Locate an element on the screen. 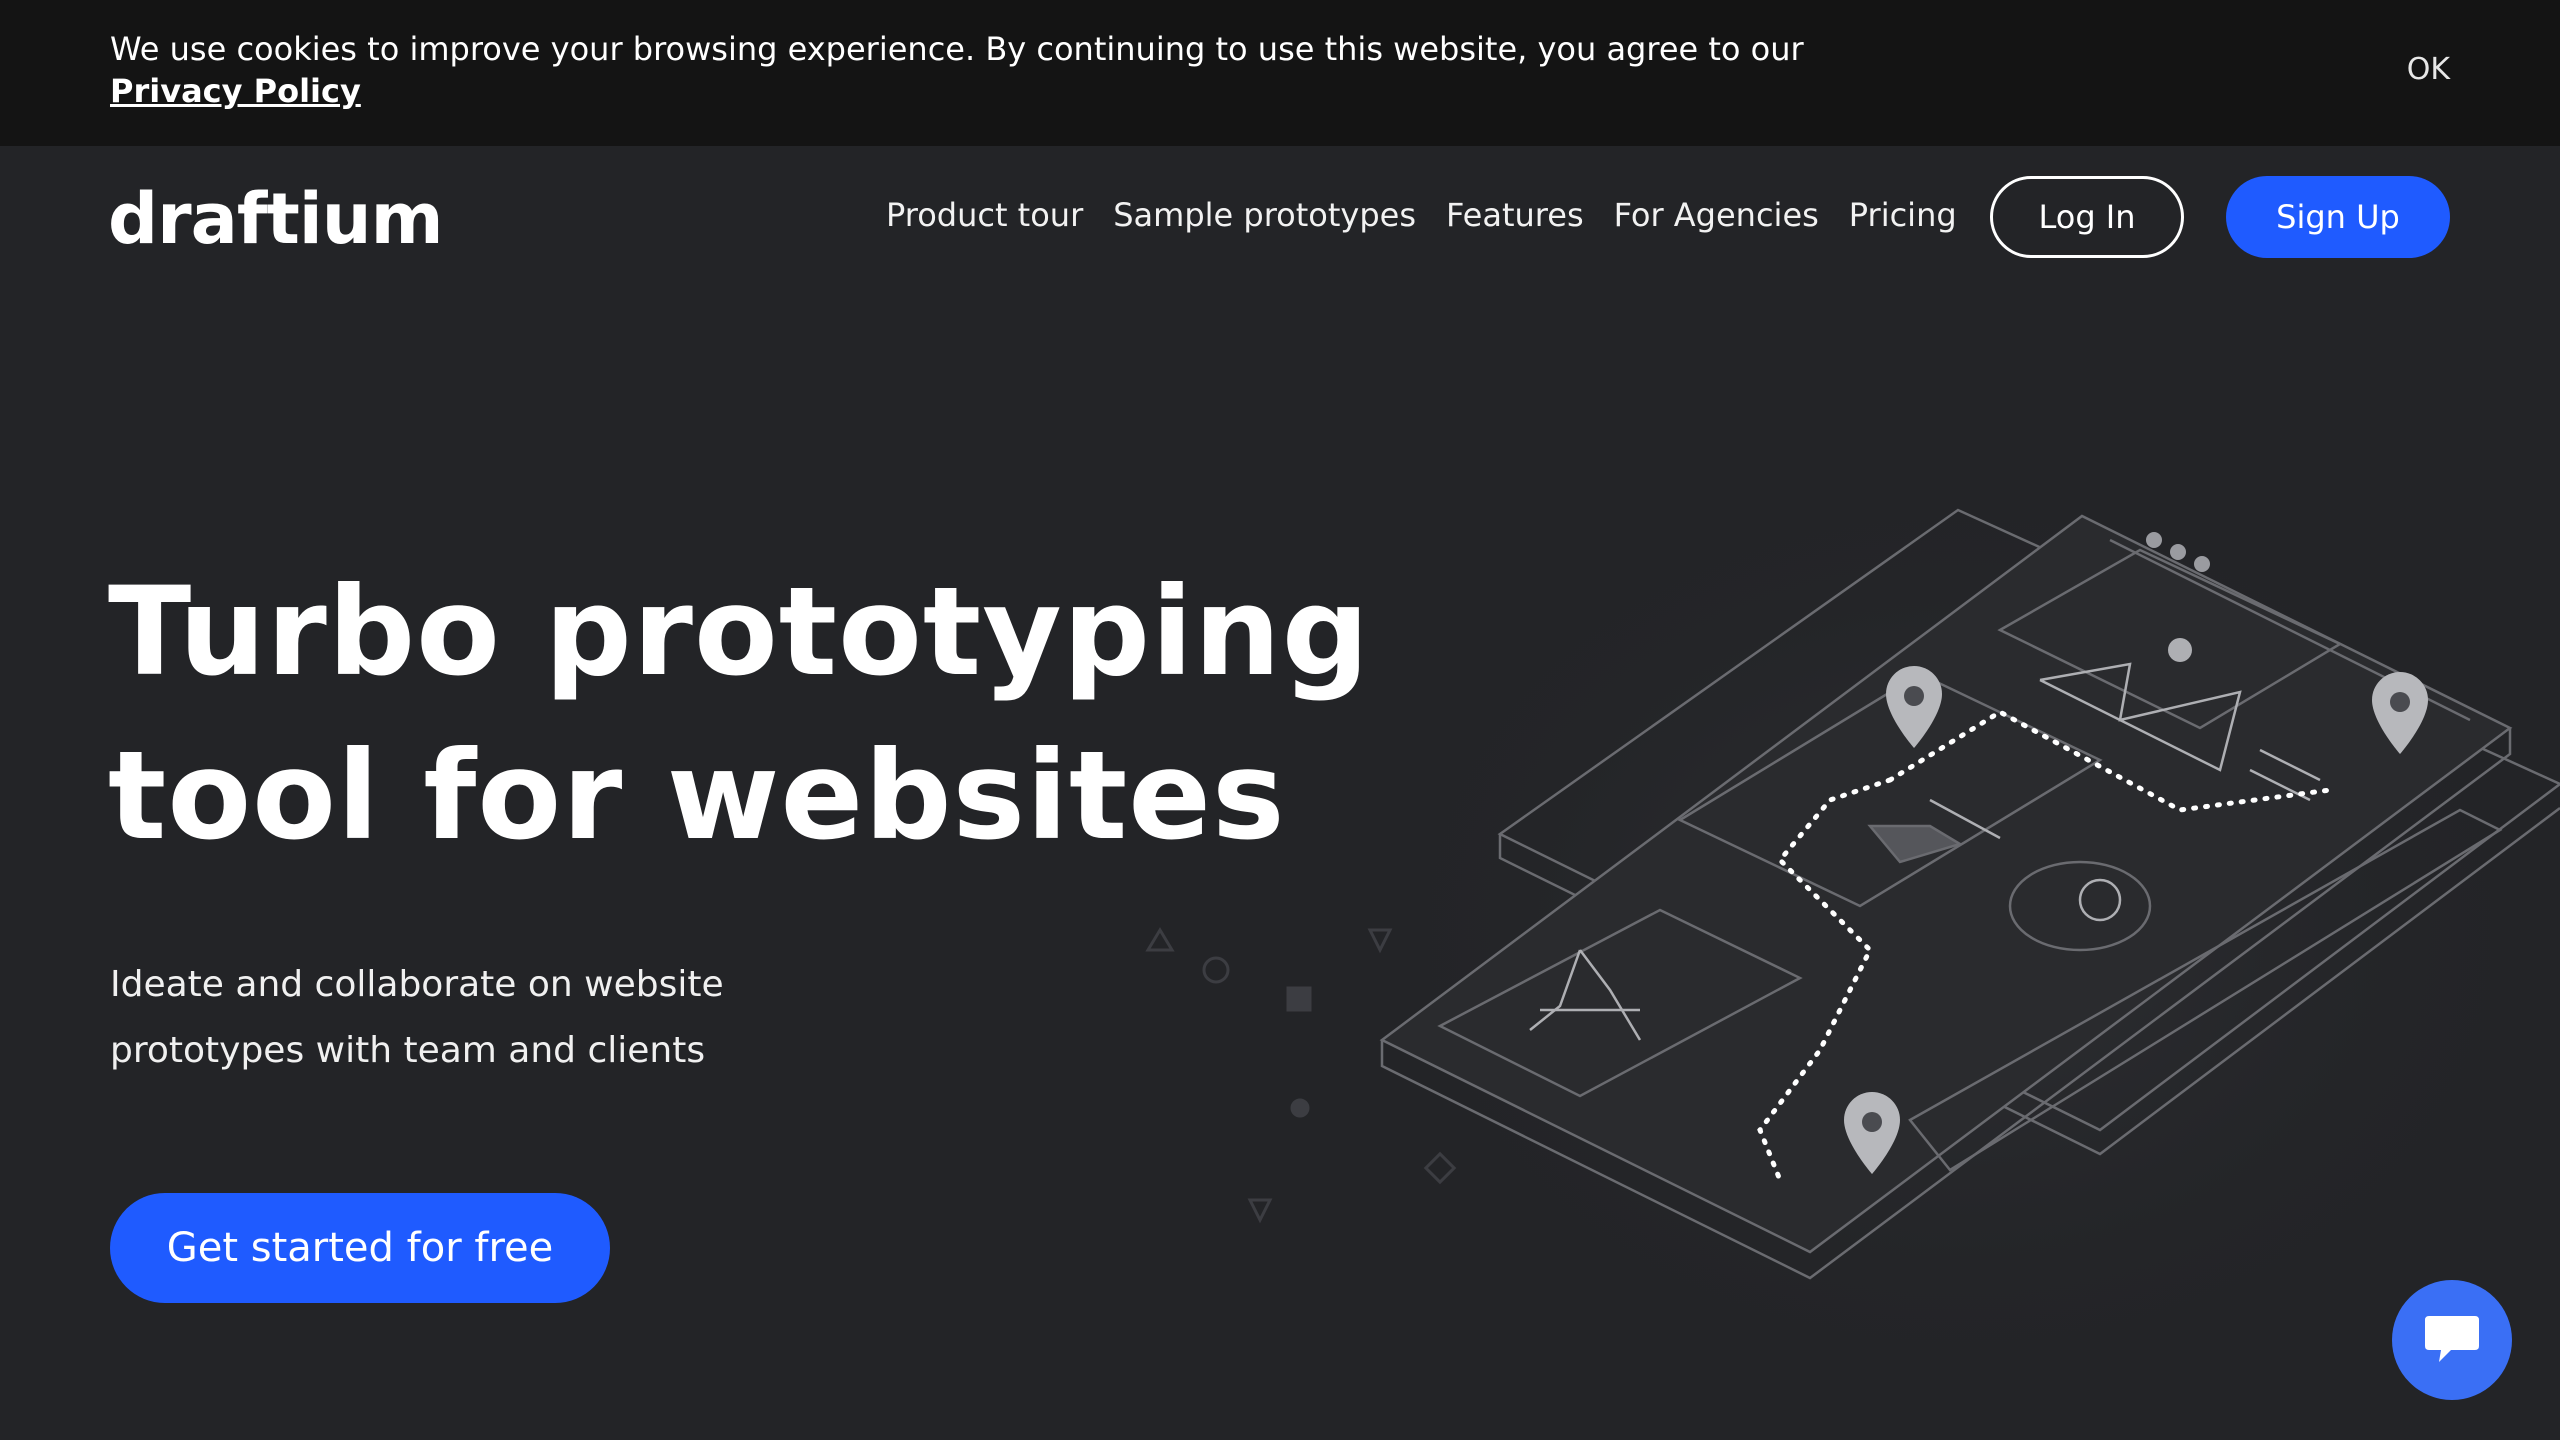 This screenshot has width=2560, height=1440. nav-product-tour: Product tour is located at coordinates (984, 215).